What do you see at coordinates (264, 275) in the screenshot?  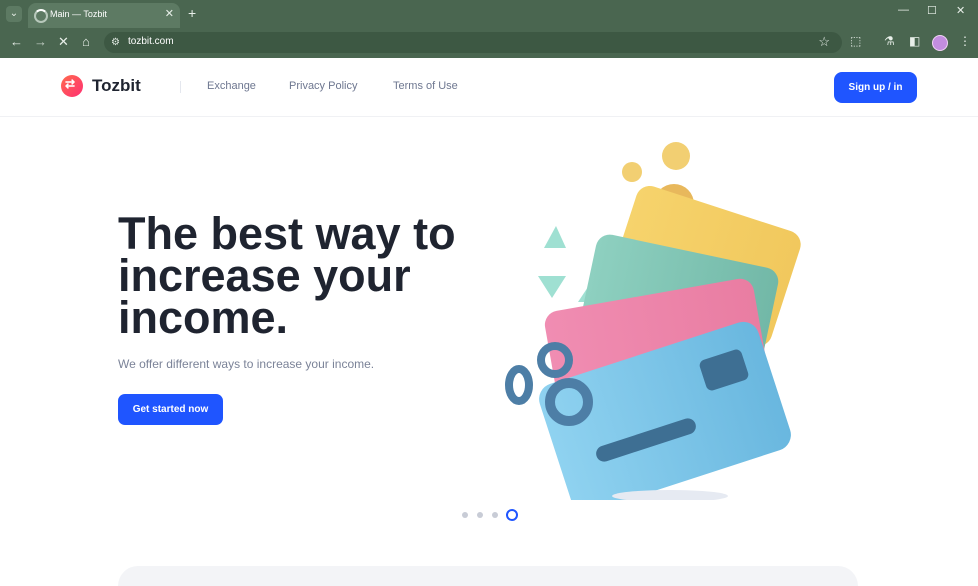 I see `headline-line-2: increase your` at bounding box center [264, 275].